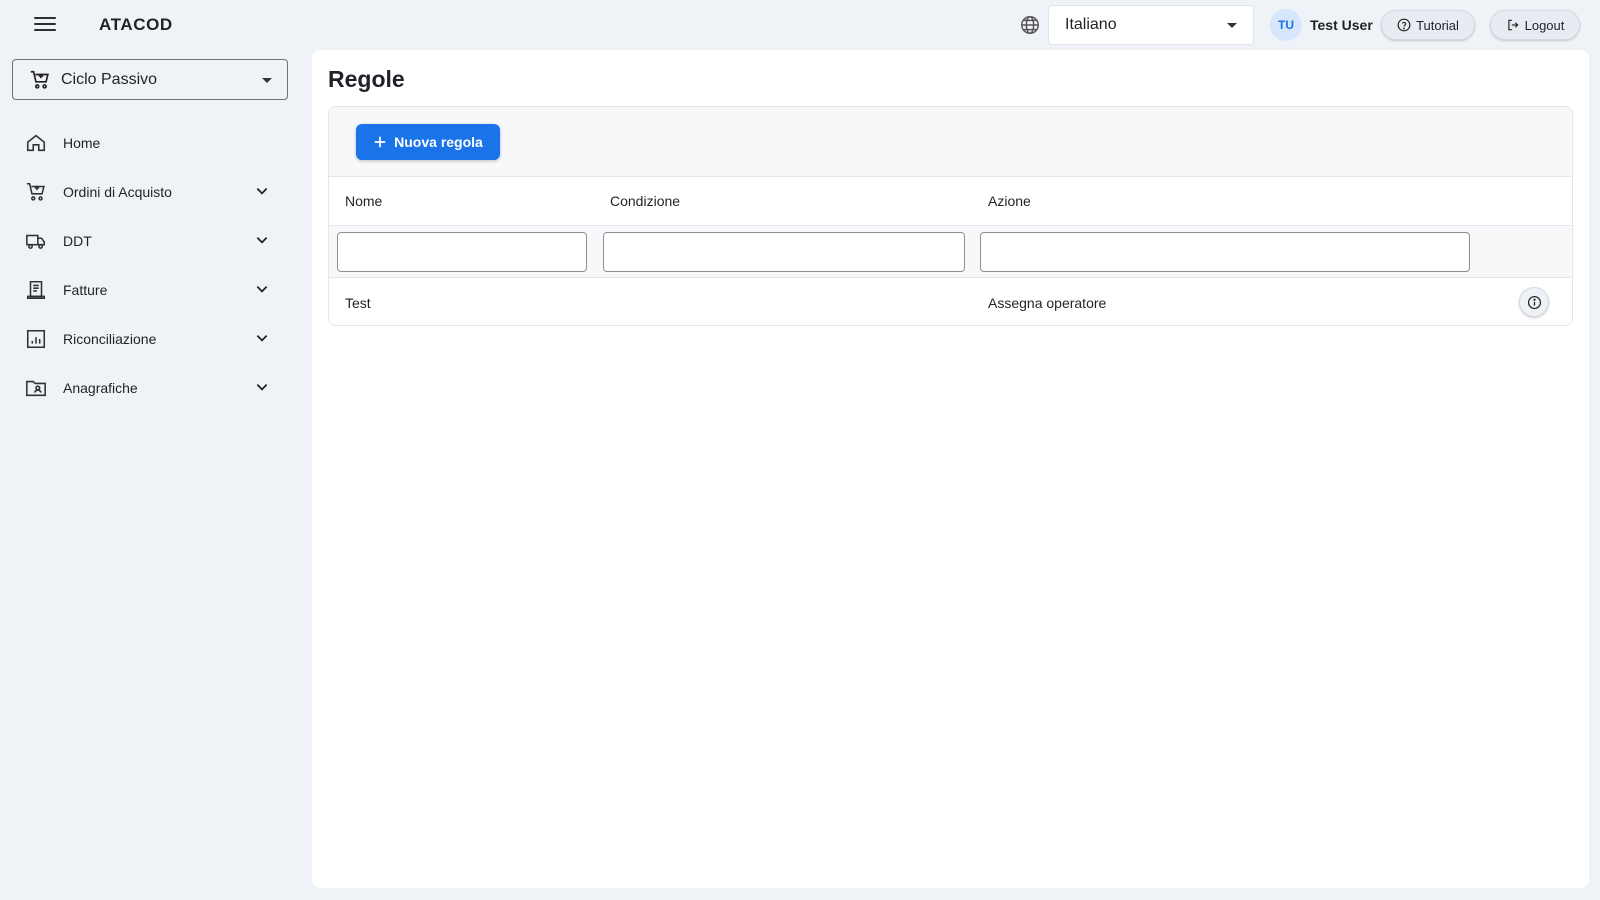 The image size is (1600, 900). I want to click on table-header: Nome Condizione Azione, so click(950, 201).